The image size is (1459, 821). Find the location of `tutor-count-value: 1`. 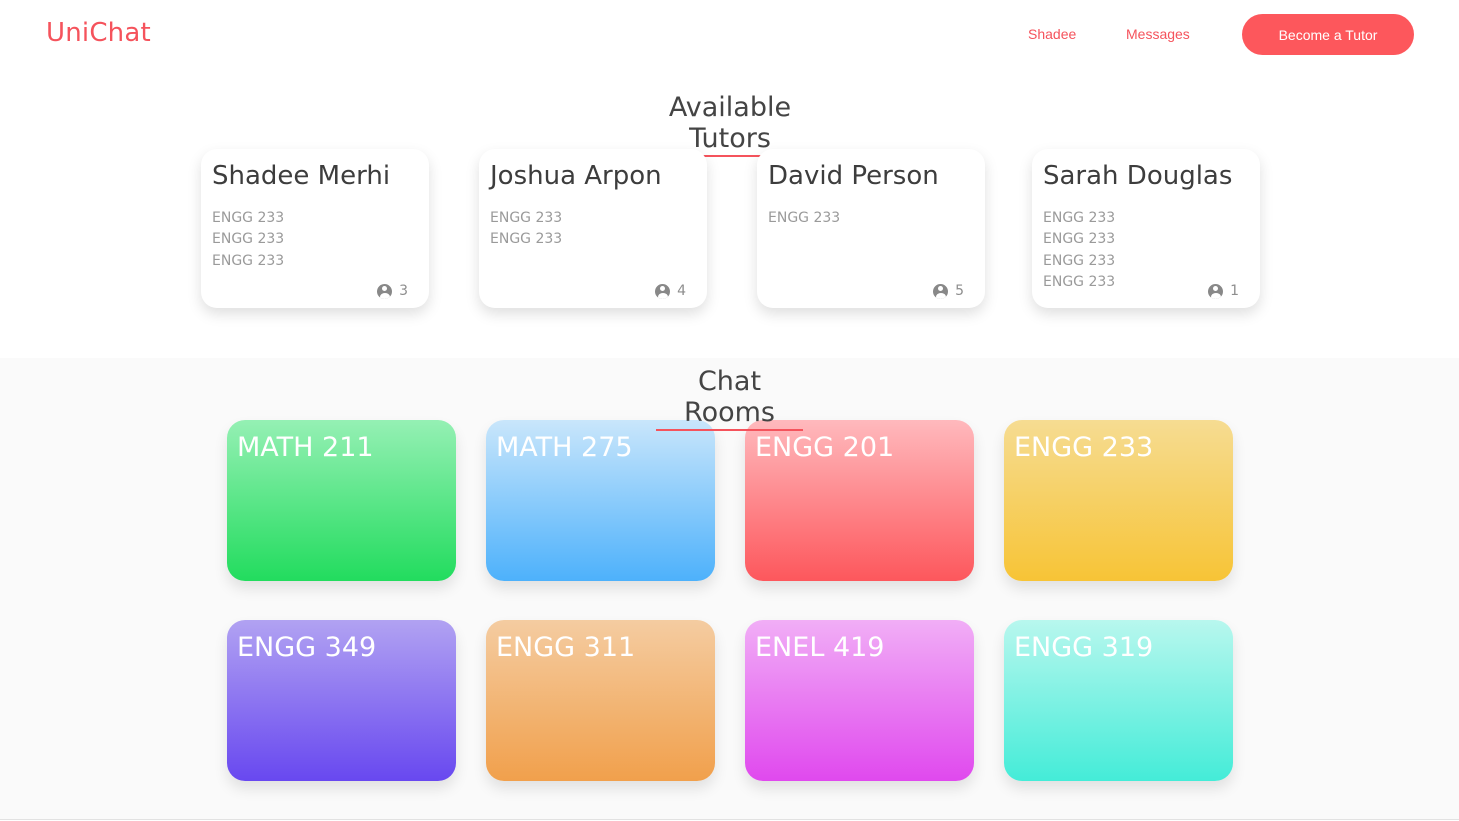

tutor-count-value: 1 is located at coordinates (1234, 291).